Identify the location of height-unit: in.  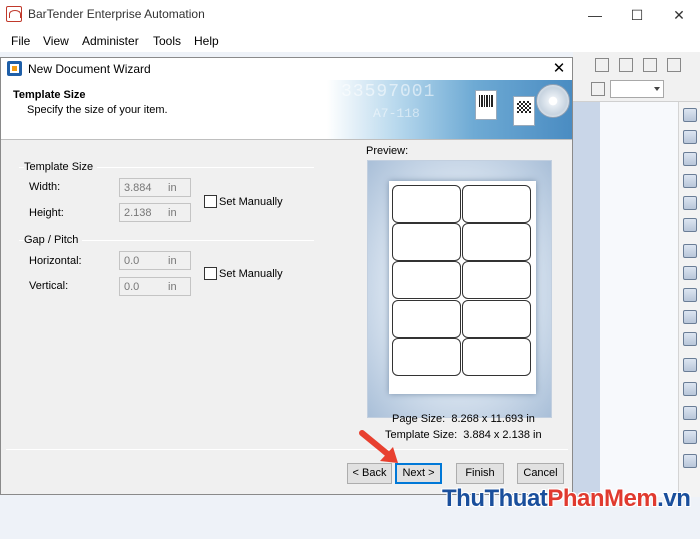
(172, 213).